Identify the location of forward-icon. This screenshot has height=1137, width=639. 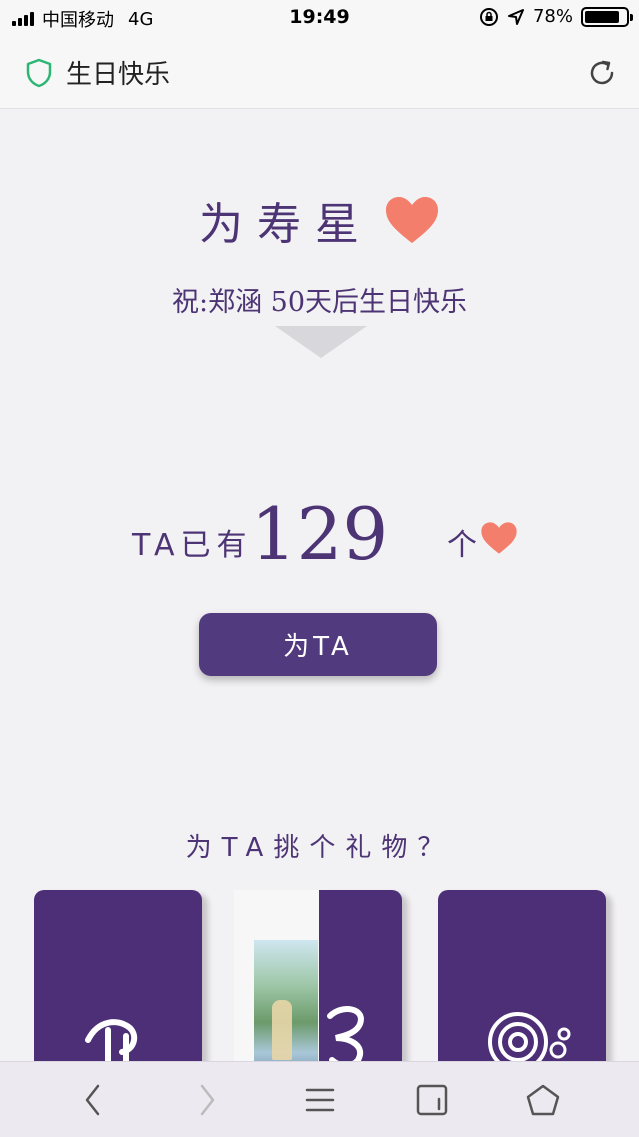
(207, 1100).